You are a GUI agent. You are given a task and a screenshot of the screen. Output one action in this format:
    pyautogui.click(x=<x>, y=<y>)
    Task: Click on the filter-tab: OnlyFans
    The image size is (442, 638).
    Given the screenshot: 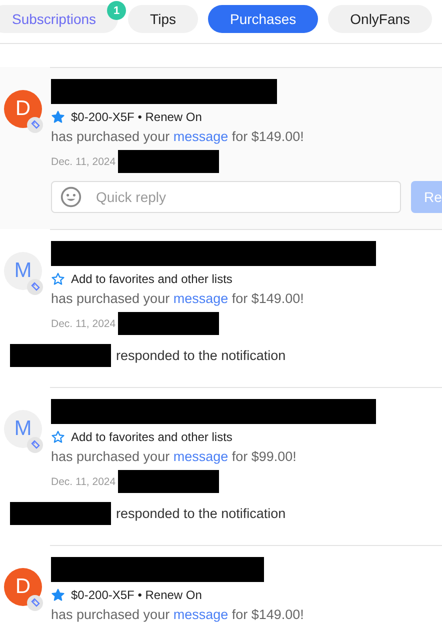 What is the action you would take?
    pyautogui.click(x=380, y=19)
    